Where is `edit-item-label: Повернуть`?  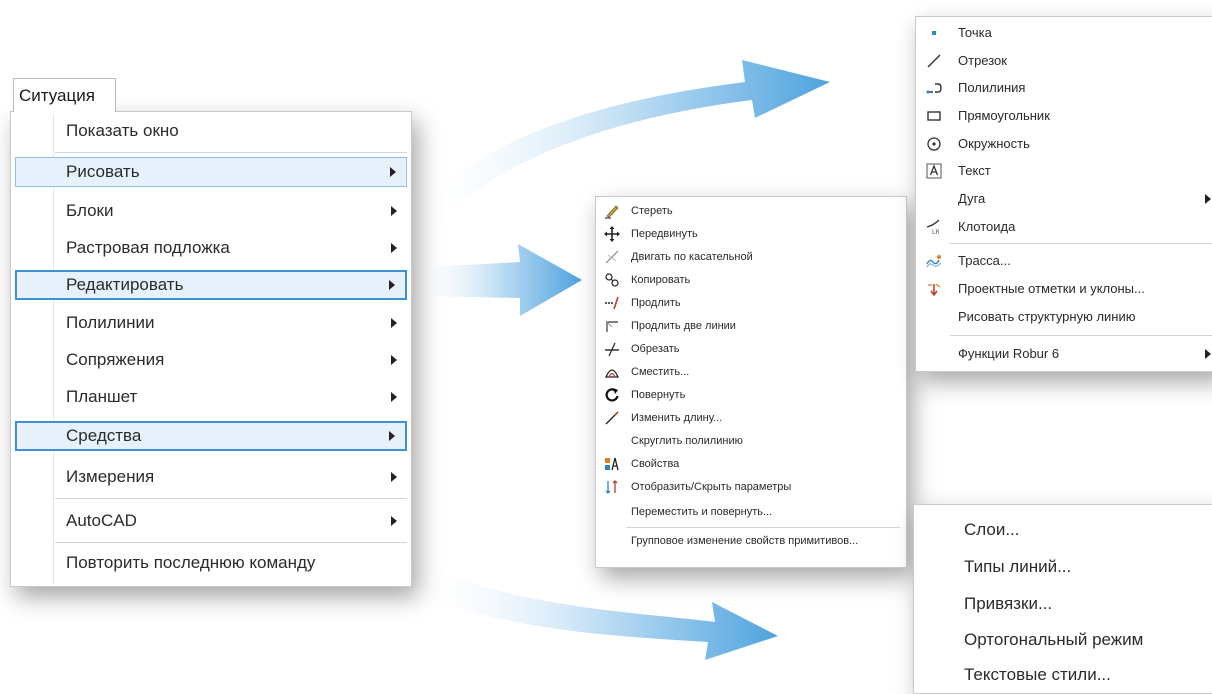
edit-item-label: Повернуть is located at coordinates (658, 395).